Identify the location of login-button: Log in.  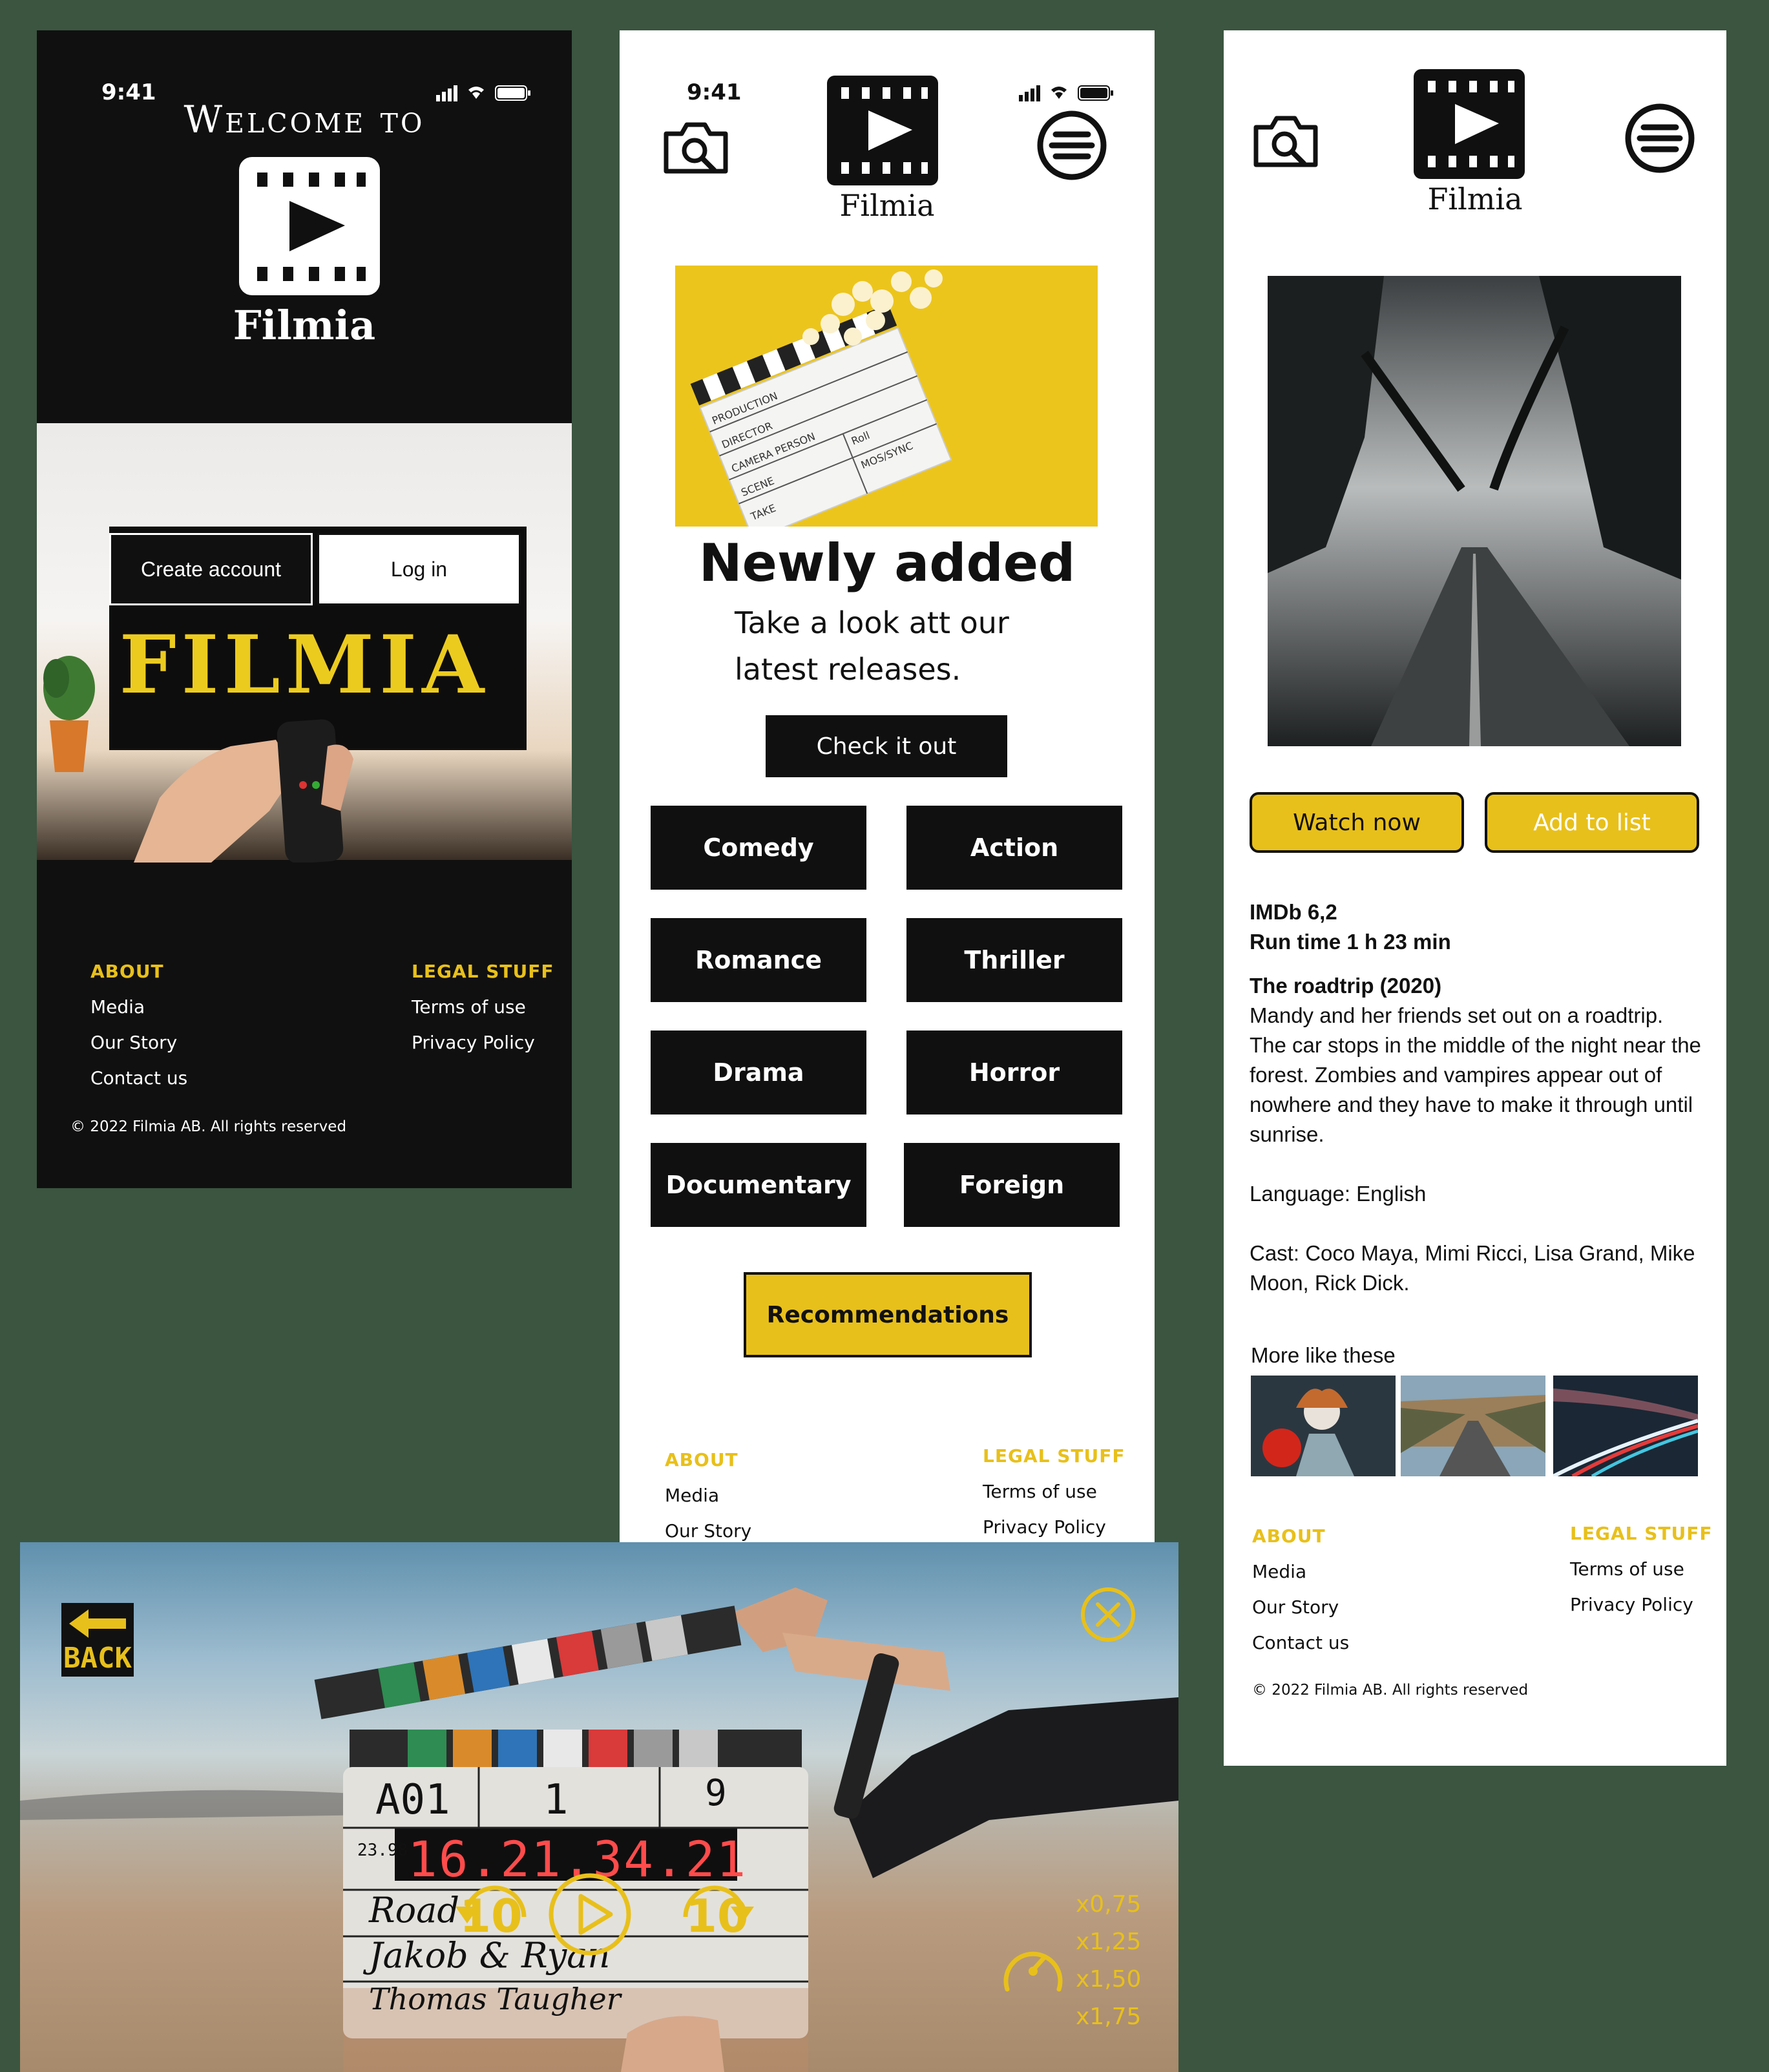
(419, 569).